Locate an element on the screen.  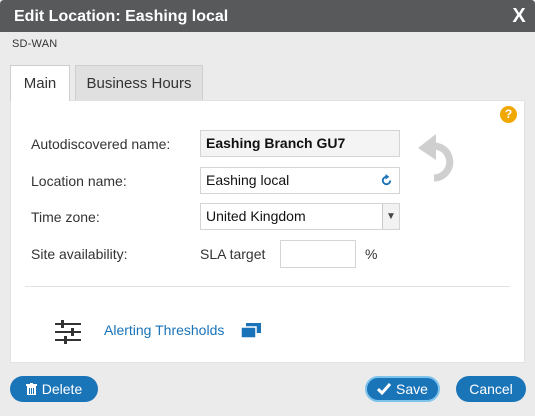
help-icon: ? is located at coordinates (508, 114).